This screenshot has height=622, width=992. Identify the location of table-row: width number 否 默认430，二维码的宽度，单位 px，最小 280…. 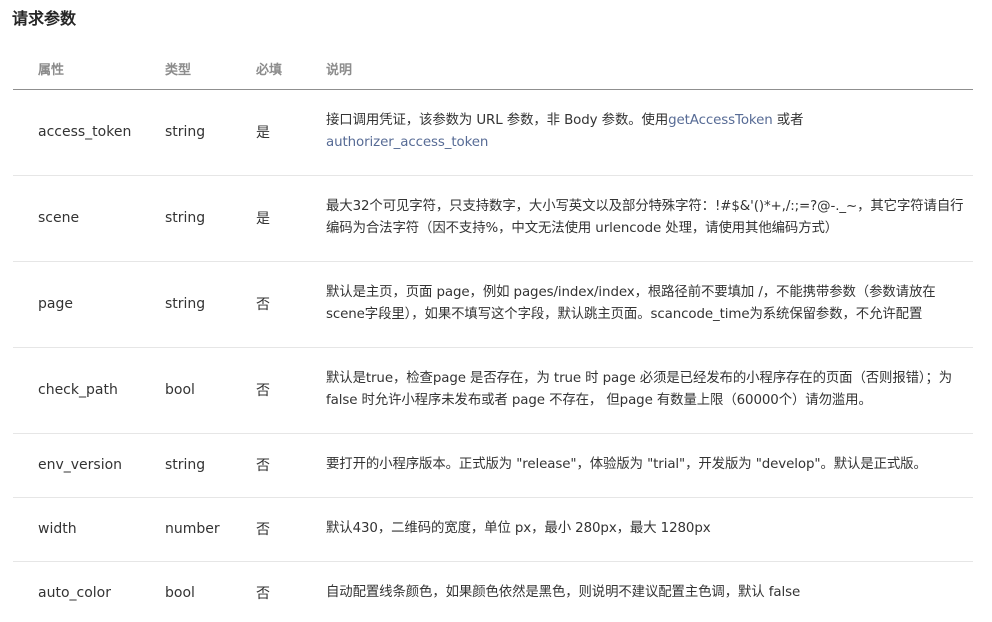
(493, 529).